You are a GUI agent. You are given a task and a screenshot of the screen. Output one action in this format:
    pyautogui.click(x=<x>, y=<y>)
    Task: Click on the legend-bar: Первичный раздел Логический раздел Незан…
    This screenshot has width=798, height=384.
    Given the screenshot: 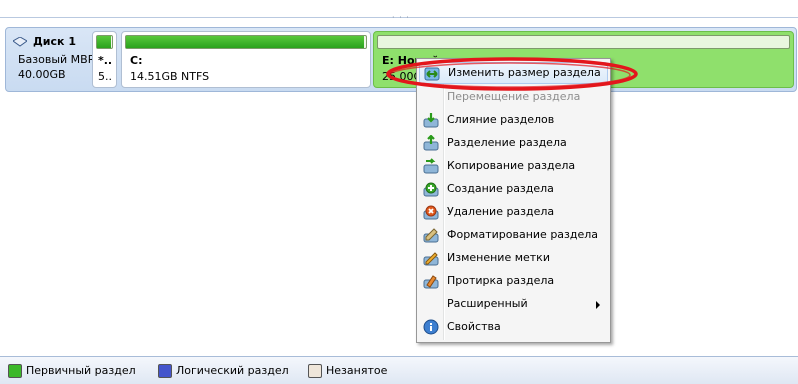 What is the action you would take?
    pyautogui.click(x=399, y=370)
    